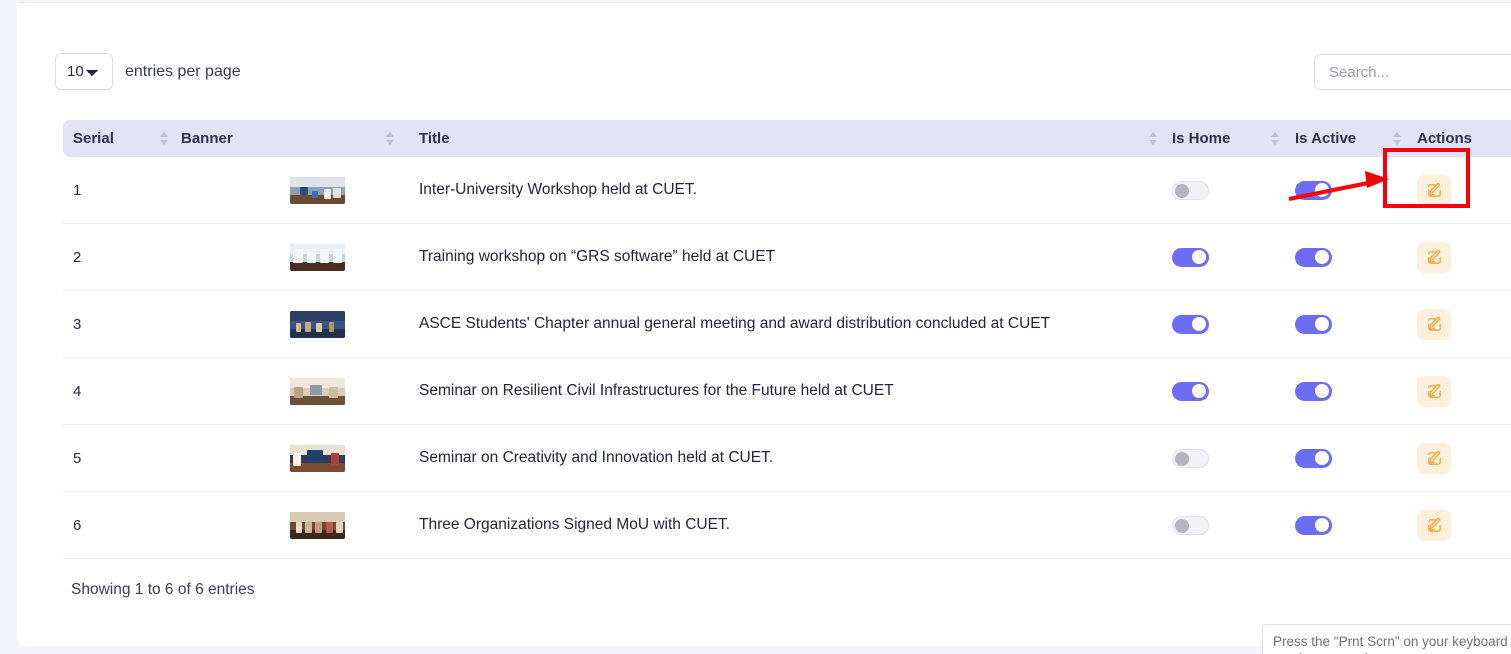  I want to click on sort-icon-title, so click(1153, 138).